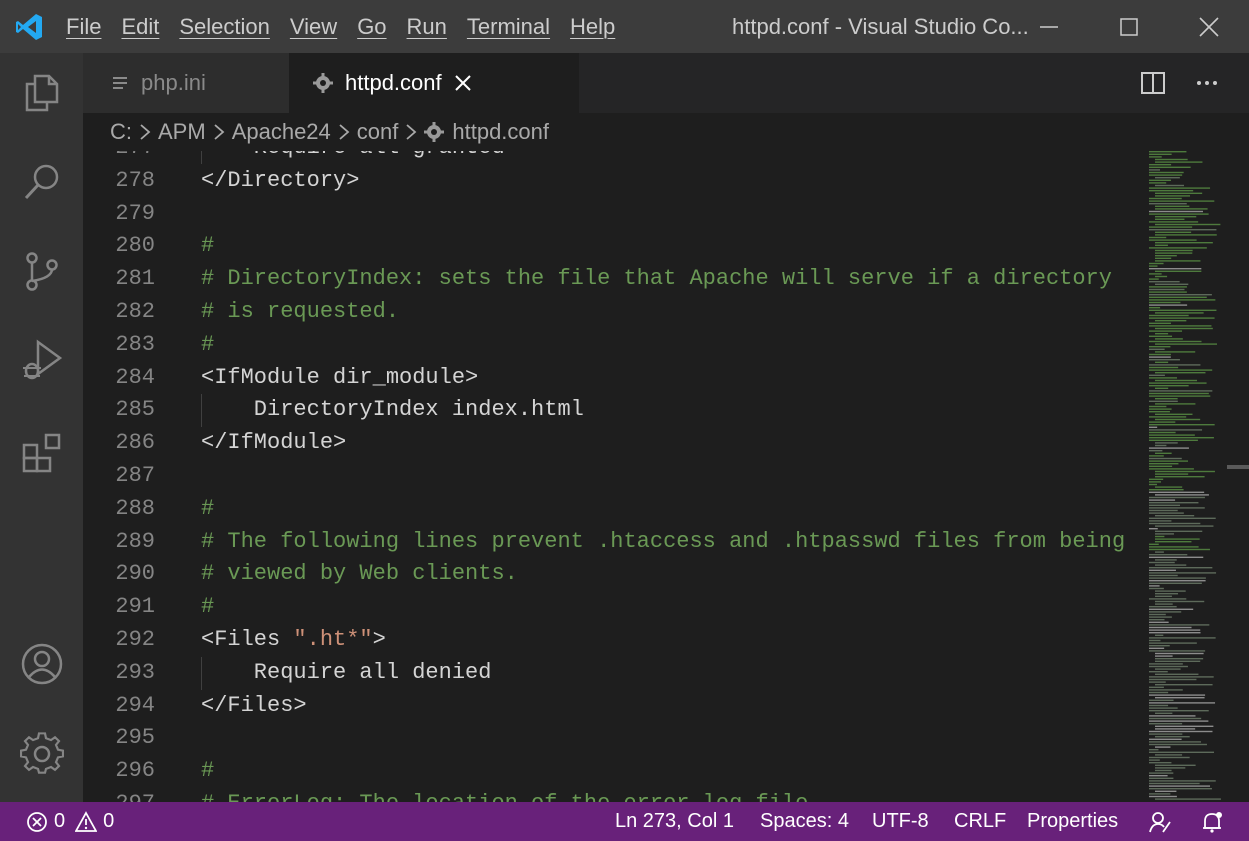  Describe the element at coordinates (371, 27) in the screenshot. I see `menu-go: Go` at that location.